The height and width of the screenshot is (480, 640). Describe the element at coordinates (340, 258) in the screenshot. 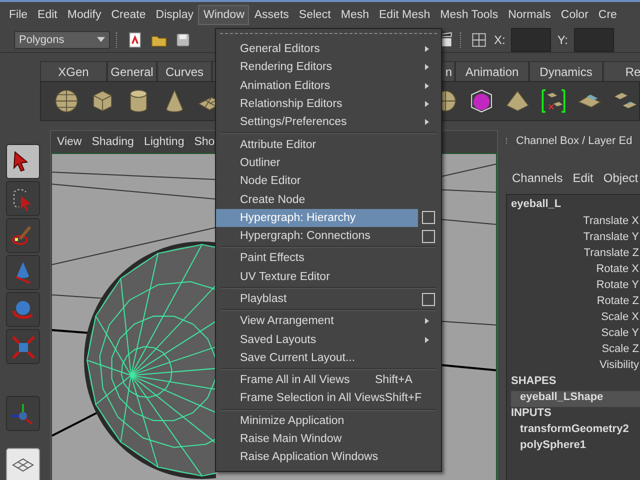

I see `menu-item: Paint Effects` at that location.